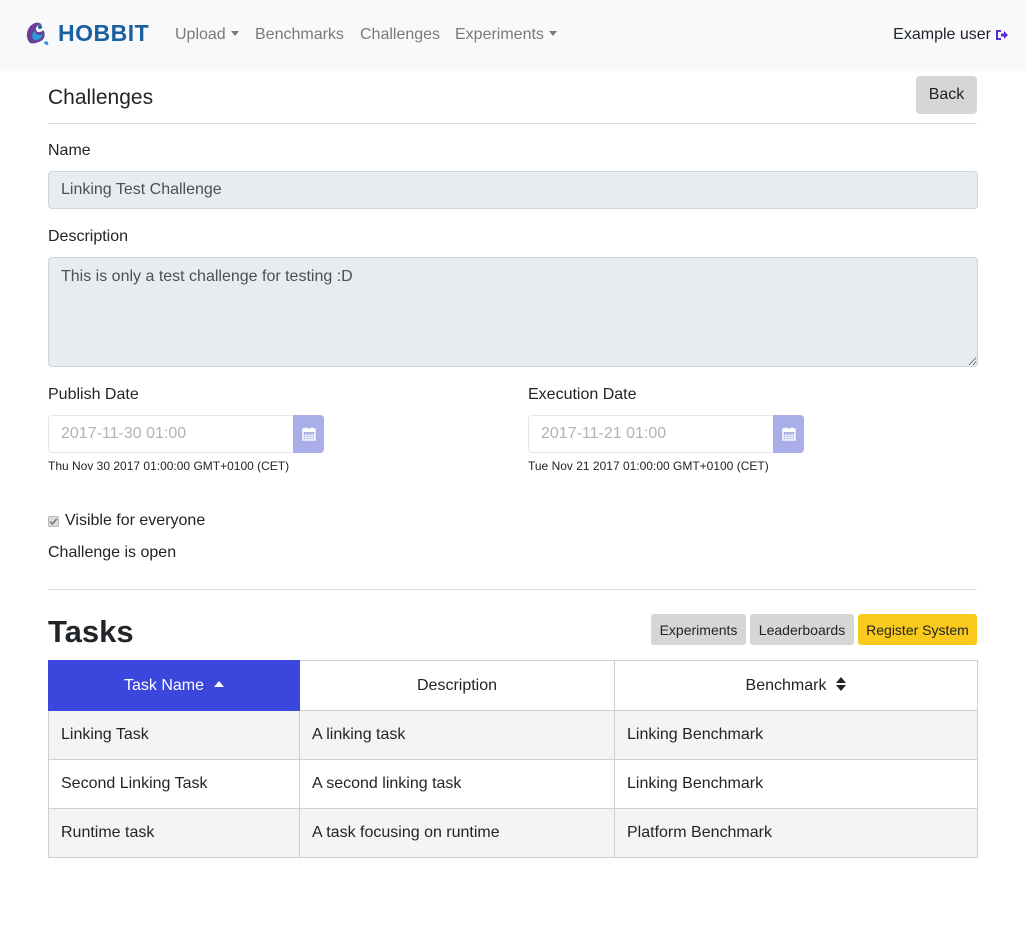  I want to click on nav-experiments-label: Experiments, so click(499, 34).